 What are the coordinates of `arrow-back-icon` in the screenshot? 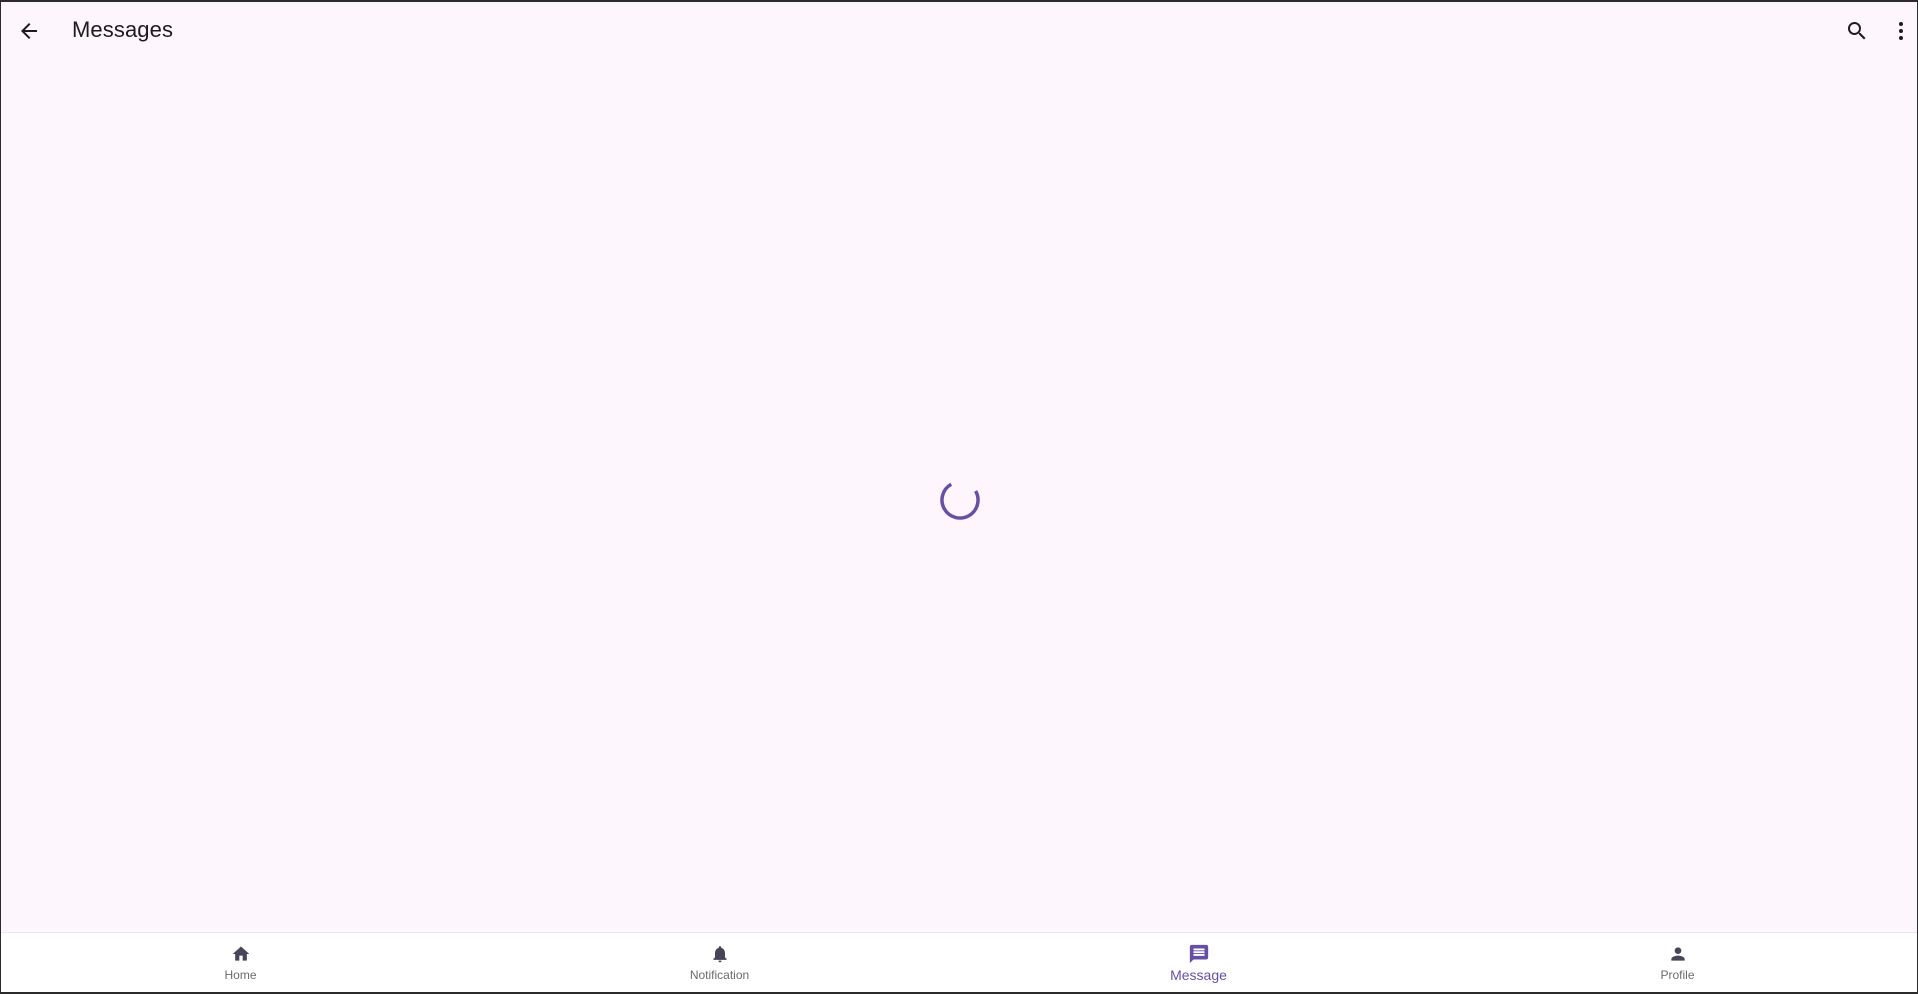 It's located at (29, 31).